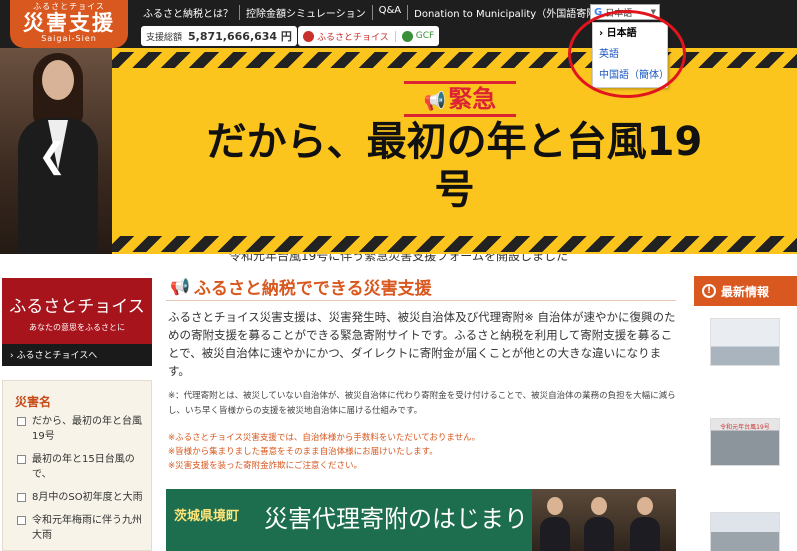 Image resolution: width=797 pixels, height=551 pixels. What do you see at coordinates (191, 12) in the screenshot?
I see `nav-link-about: ふるさと納税とは？` at bounding box center [191, 12].